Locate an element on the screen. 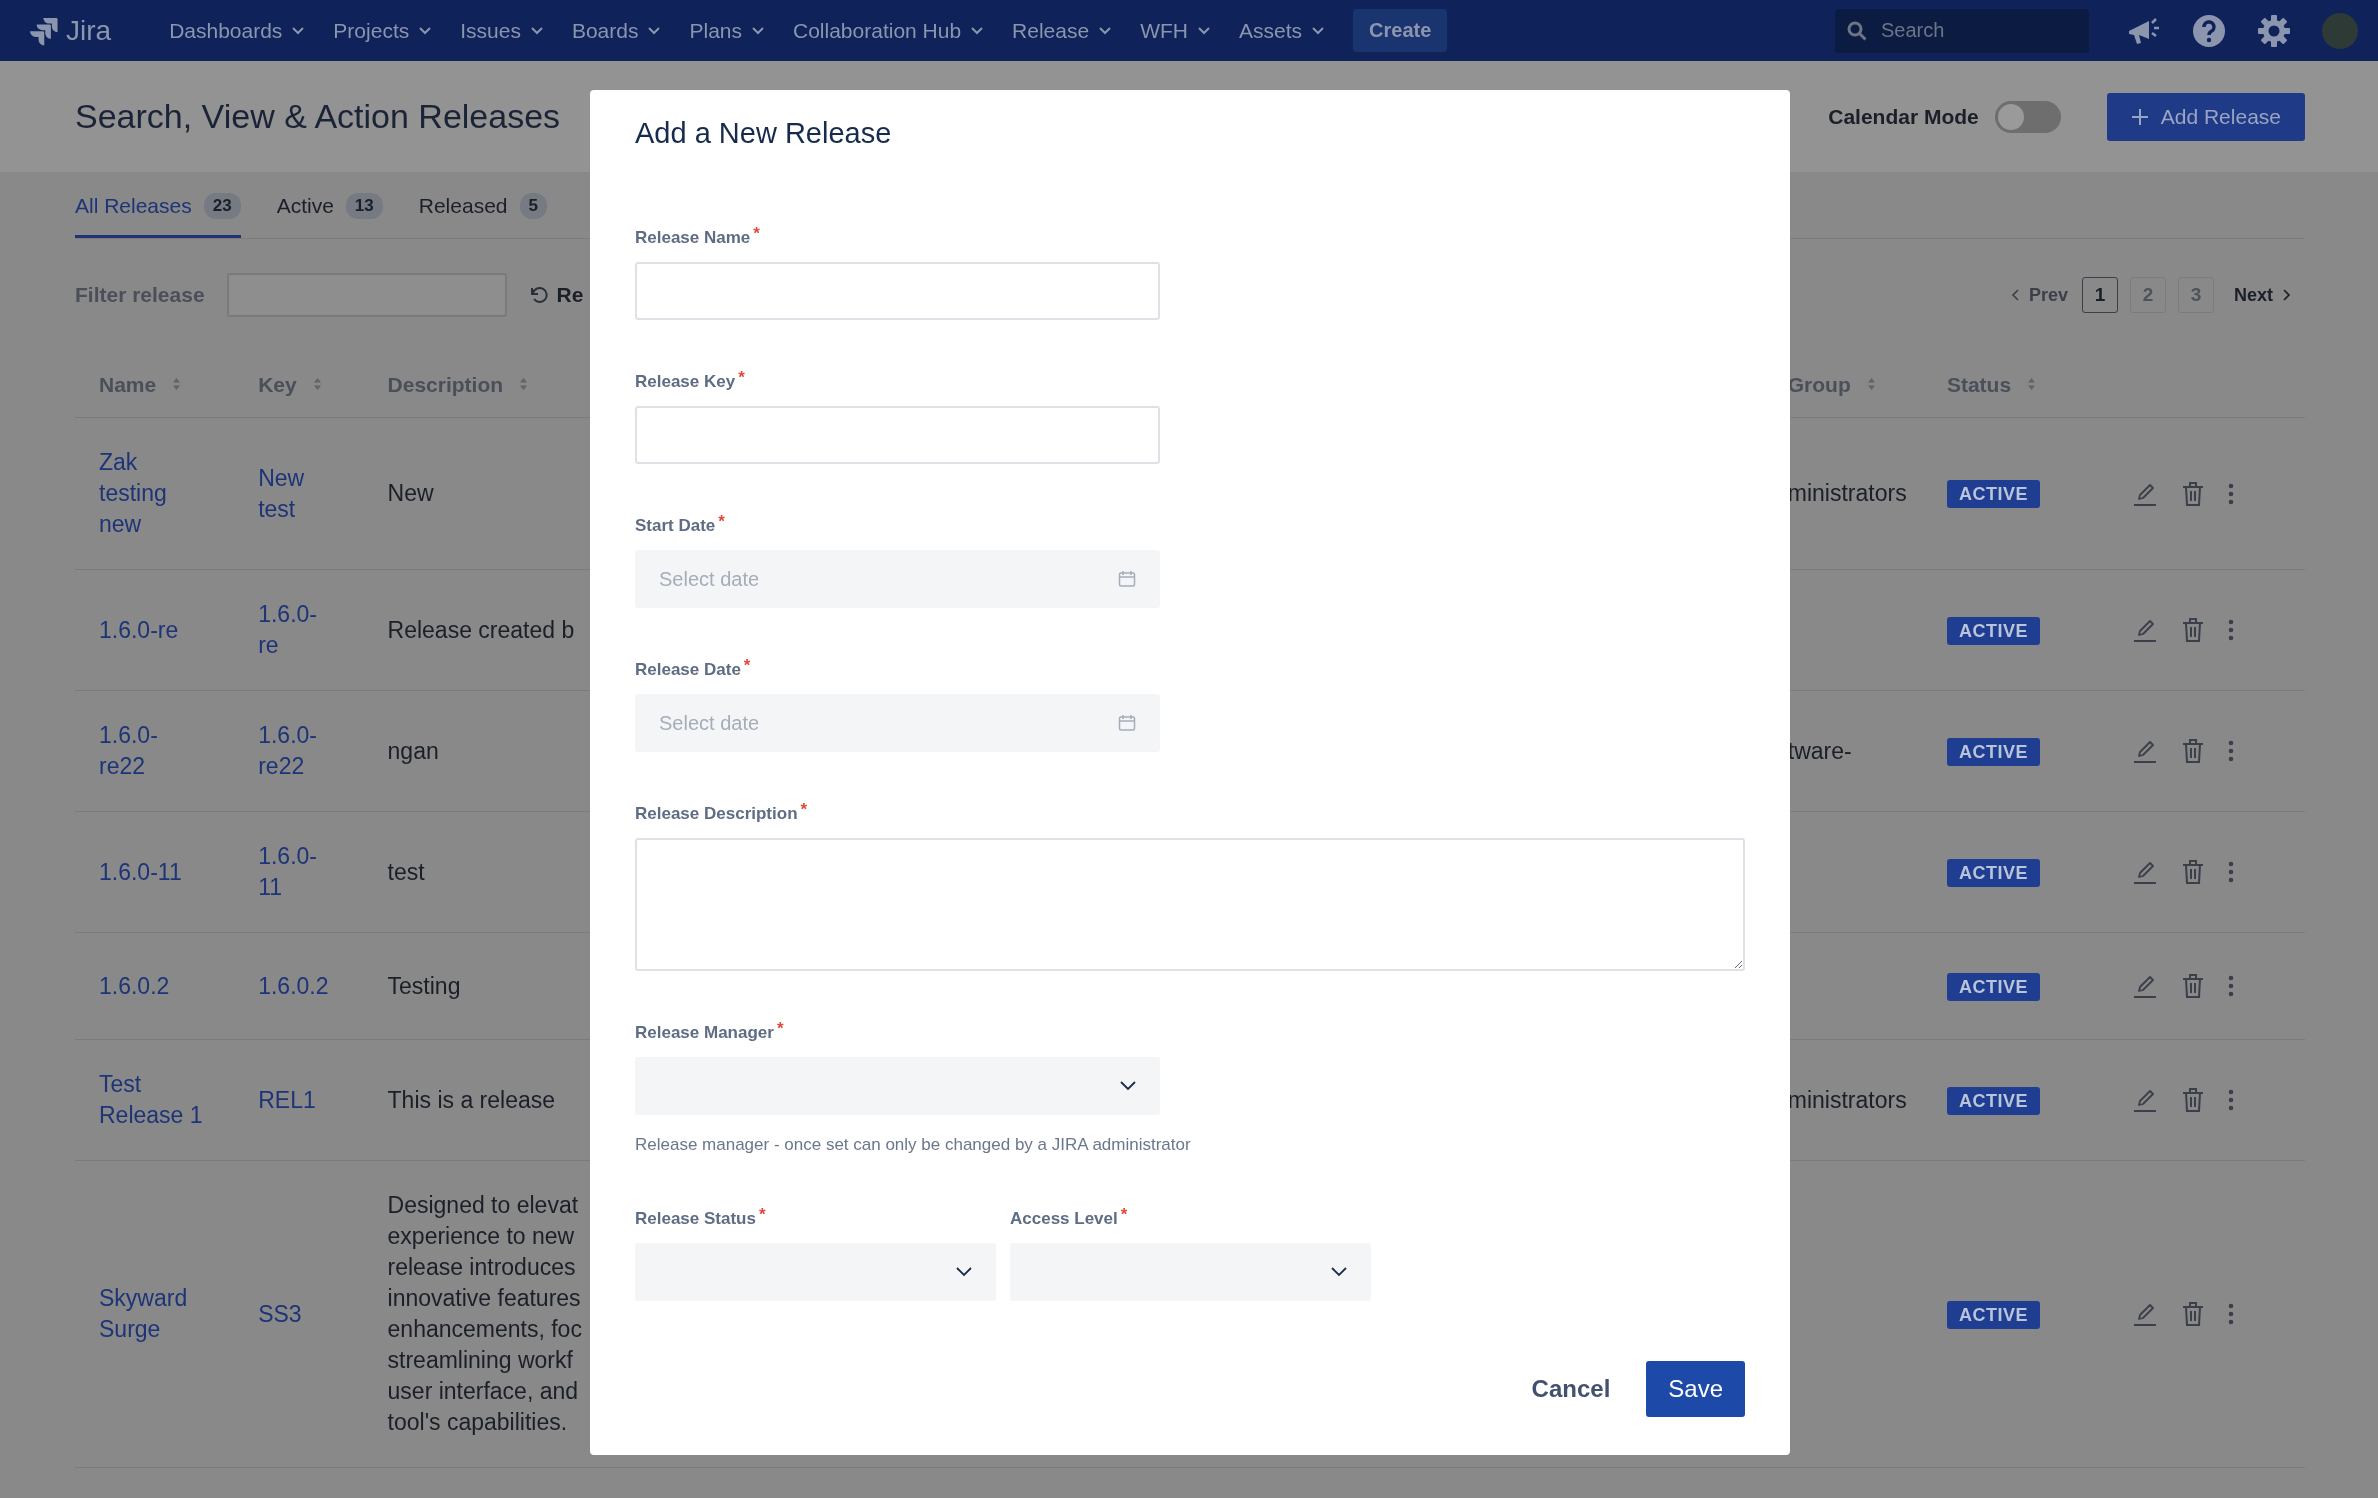 This screenshot has height=1498, width=2378. help-text: Release manager - once set can only be changed by a JIRA administrator is located at coordinates (913, 1145).